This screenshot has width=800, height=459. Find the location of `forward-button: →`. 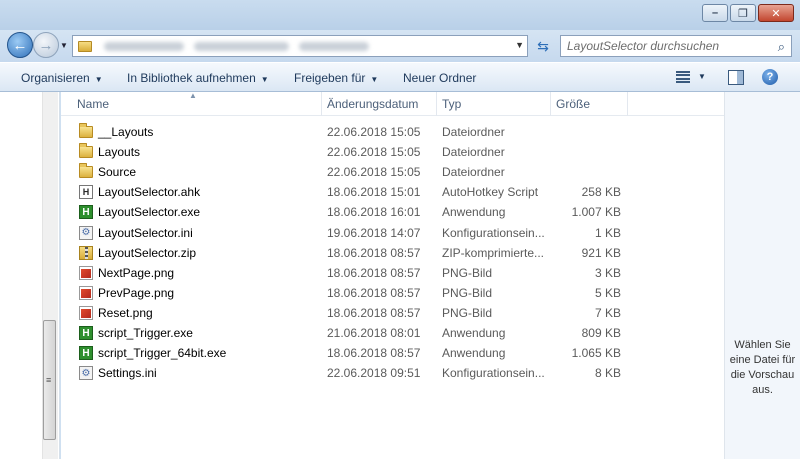

forward-button: → is located at coordinates (46, 45).